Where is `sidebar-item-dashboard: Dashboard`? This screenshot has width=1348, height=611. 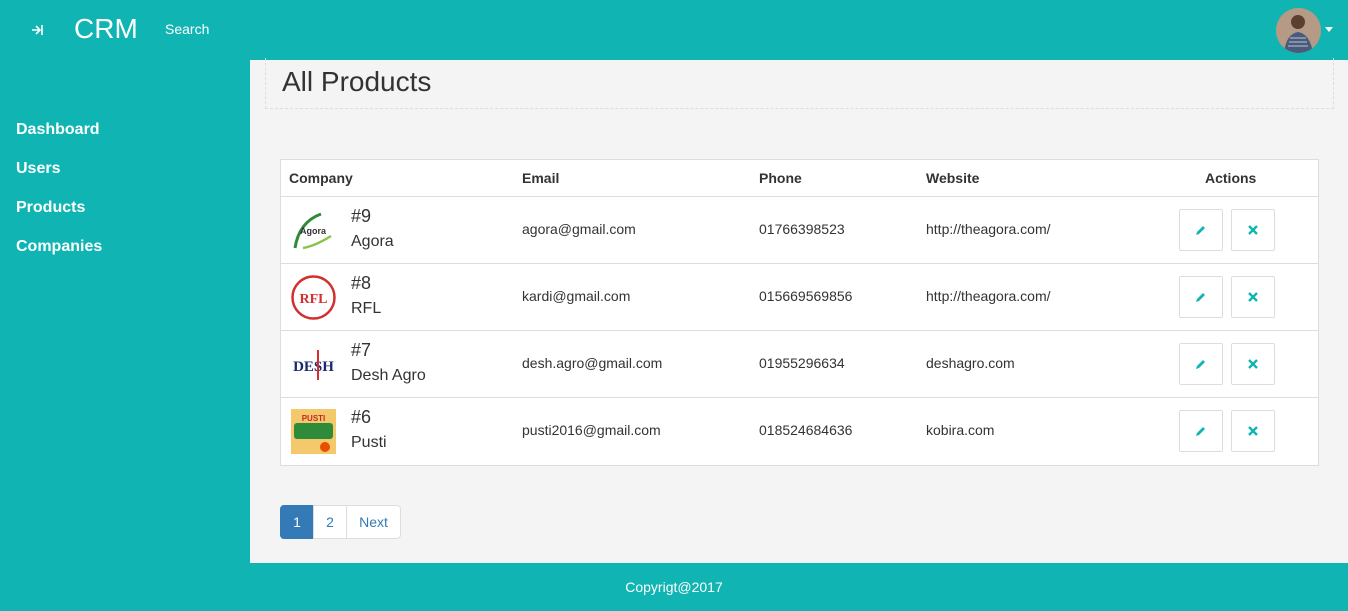
sidebar-item-dashboard: Dashboard is located at coordinates (58, 130).